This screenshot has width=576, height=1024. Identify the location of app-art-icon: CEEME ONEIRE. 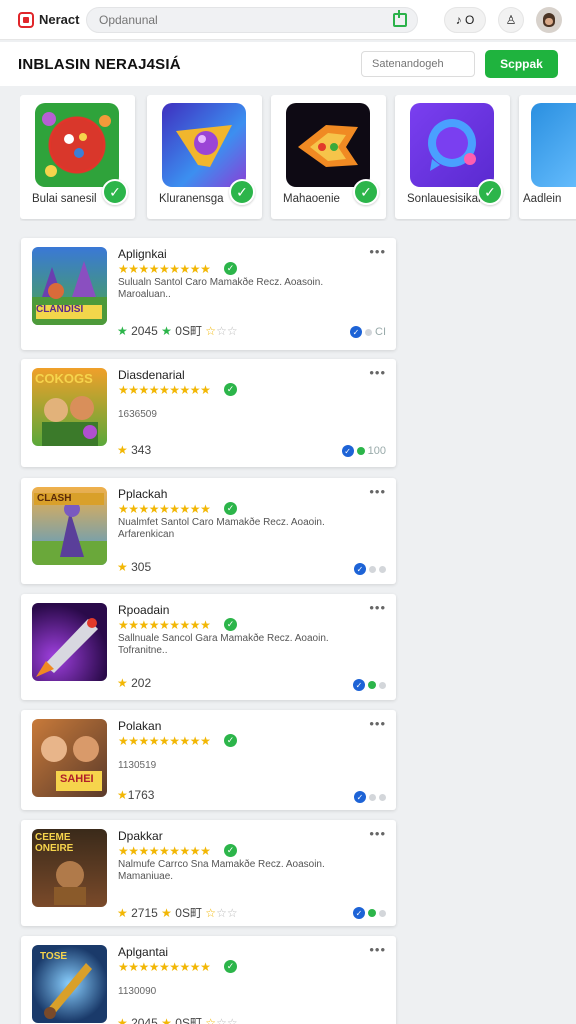
(69, 868).